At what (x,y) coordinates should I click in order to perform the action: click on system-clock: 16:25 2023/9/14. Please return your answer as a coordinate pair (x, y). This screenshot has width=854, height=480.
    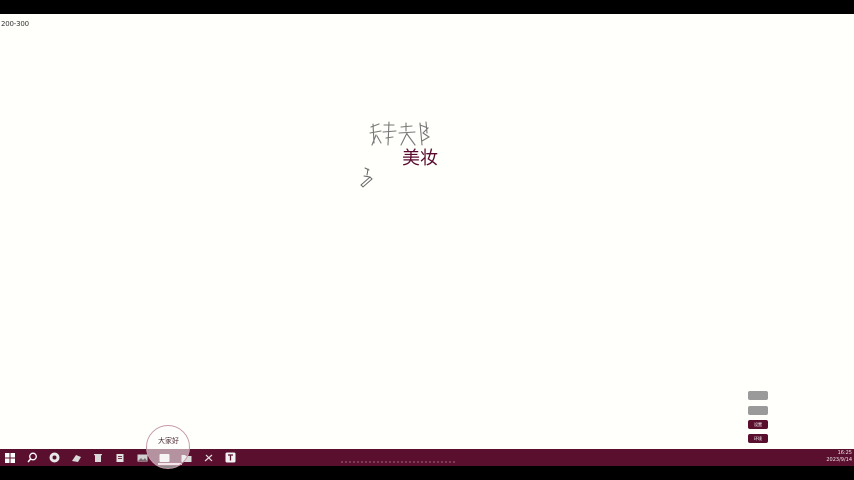
    Looking at the image, I should click on (837, 457).